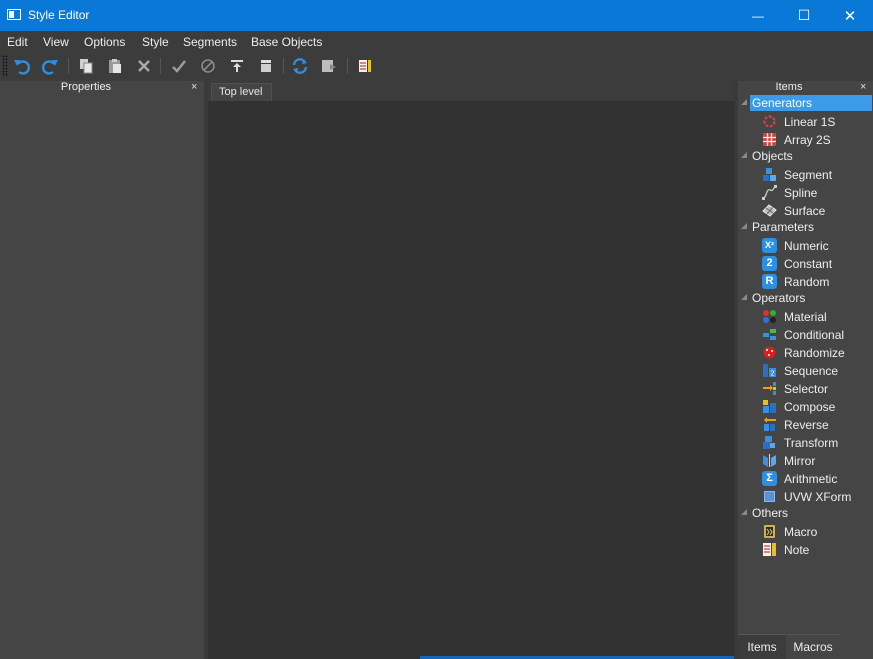 Image resolution: width=873 pixels, height=659 pixels. What do you see at coordinates (50, 66) in the screenshot?
I see `redo-icon` at bounding box center [50, 66].